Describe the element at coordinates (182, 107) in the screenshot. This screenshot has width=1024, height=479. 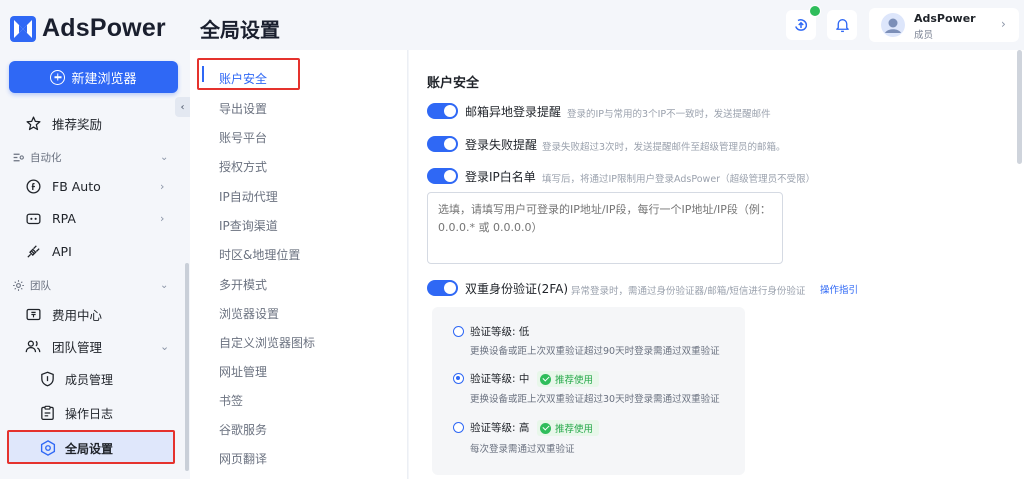
I see `sidebar-collapse-button: ‹` at that location.